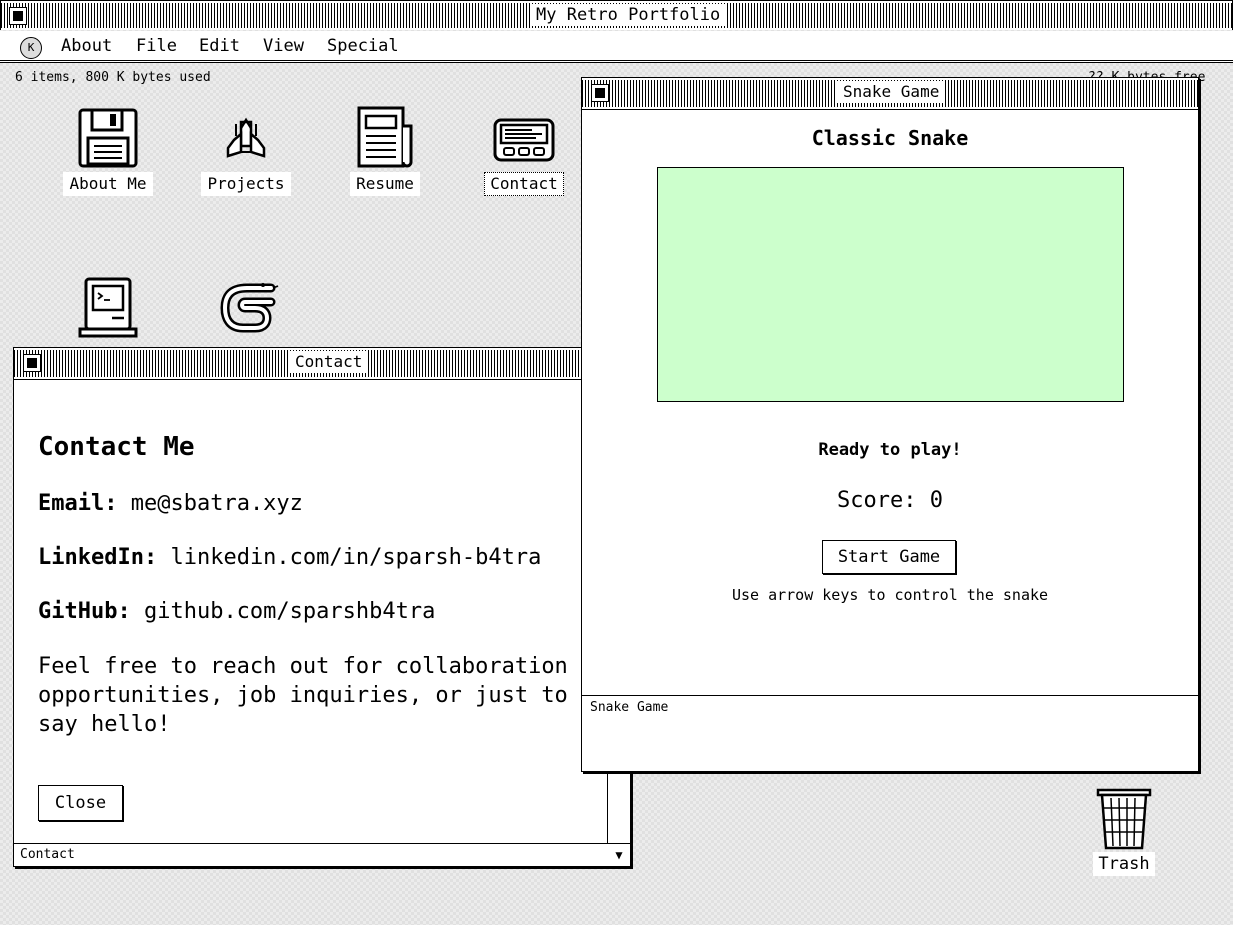 This screenshot has height=925, width=1233. Describe the element at coordinates (1124, 819) in the screenshot. I see `trash-can-icon` at that location.